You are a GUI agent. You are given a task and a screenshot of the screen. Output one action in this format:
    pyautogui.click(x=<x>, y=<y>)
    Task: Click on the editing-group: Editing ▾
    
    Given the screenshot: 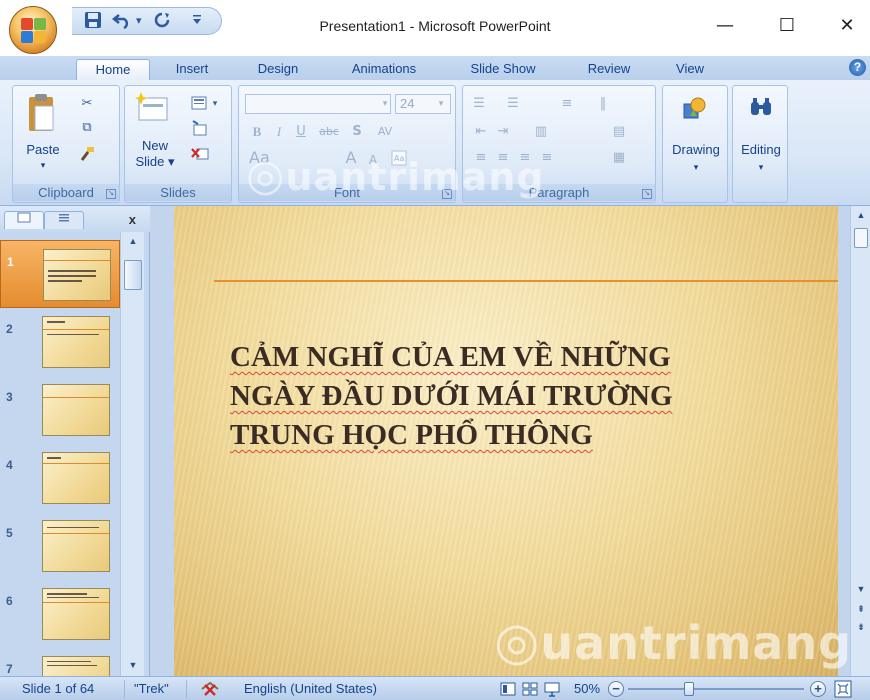 What is the action you would take?
    pyautogui.click(x=760, y=144)
    